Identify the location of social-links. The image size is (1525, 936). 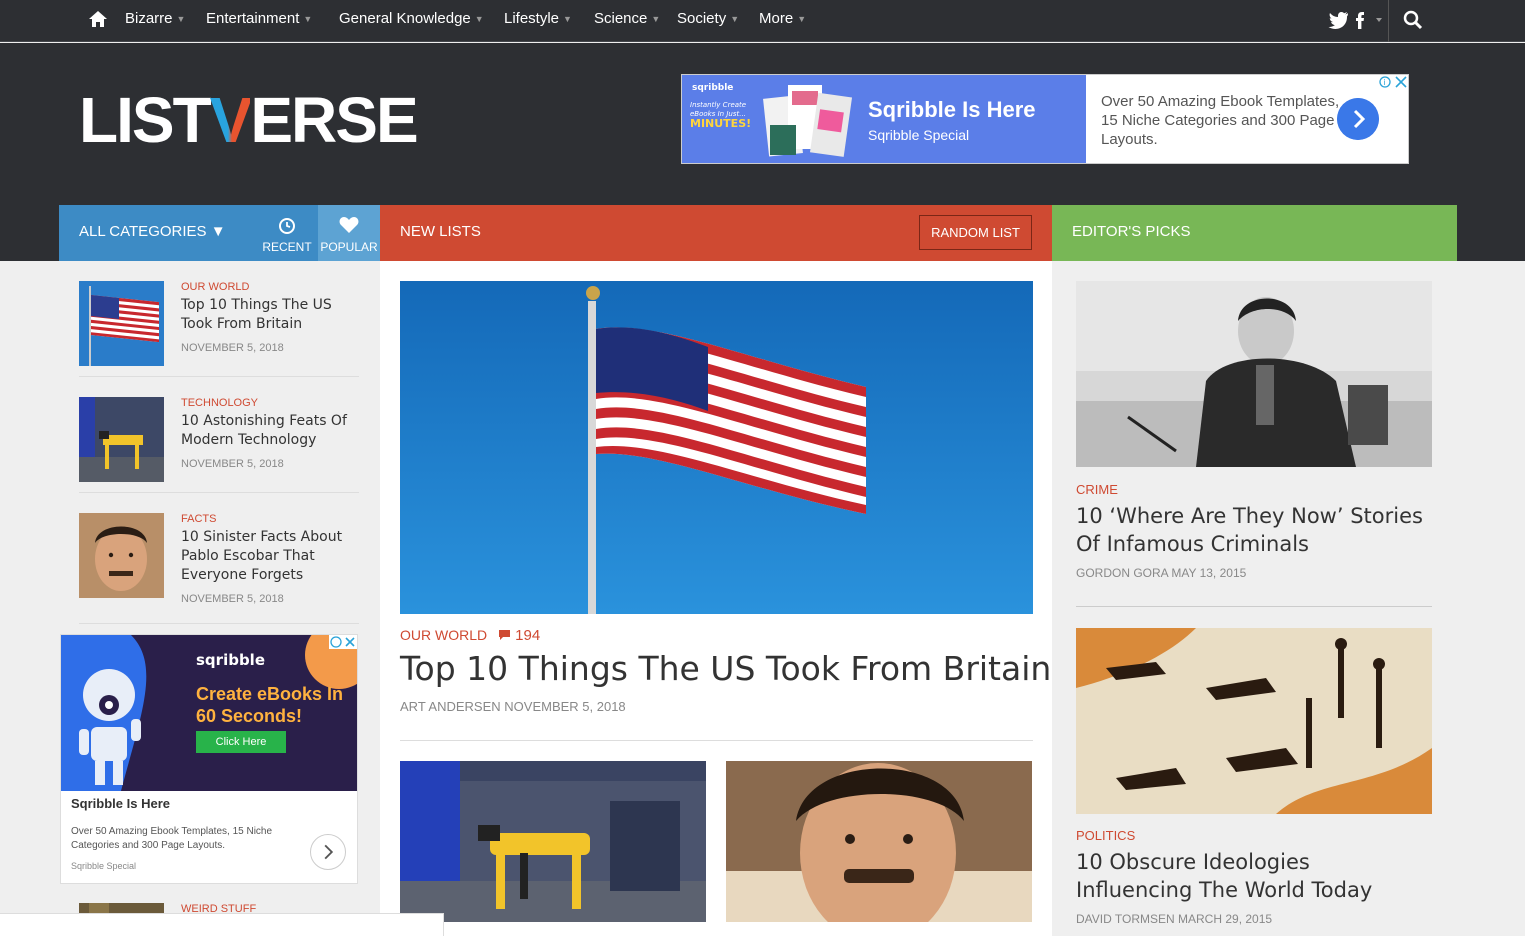
(1355, 20).